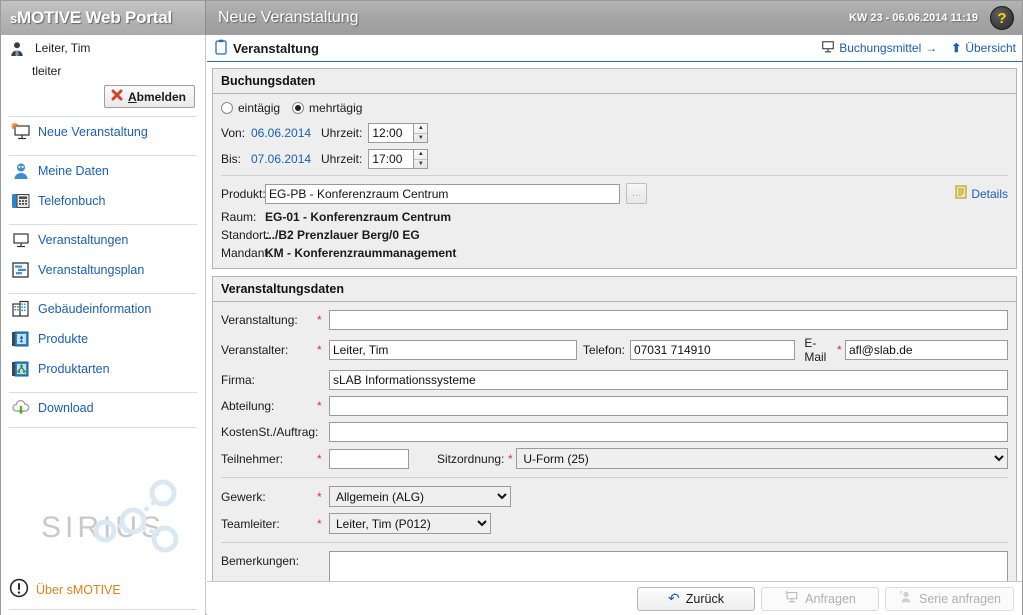 Image resolution: width=1023 pixels, height=615 pixels. I want to click on request-icon, so click(791, 598).